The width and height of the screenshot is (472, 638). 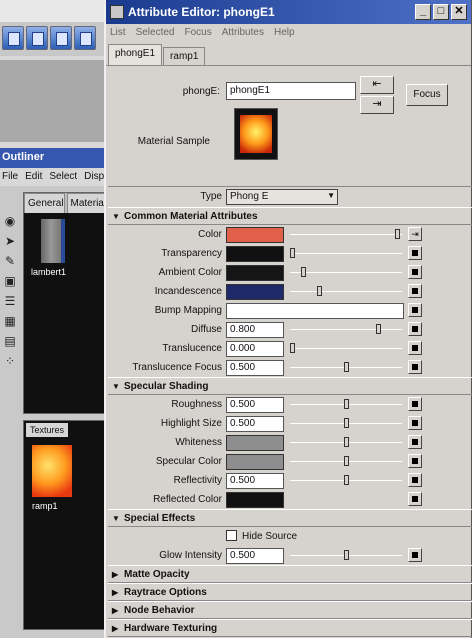 I want to click on diffuse-slider, so click(x=346, y=329).